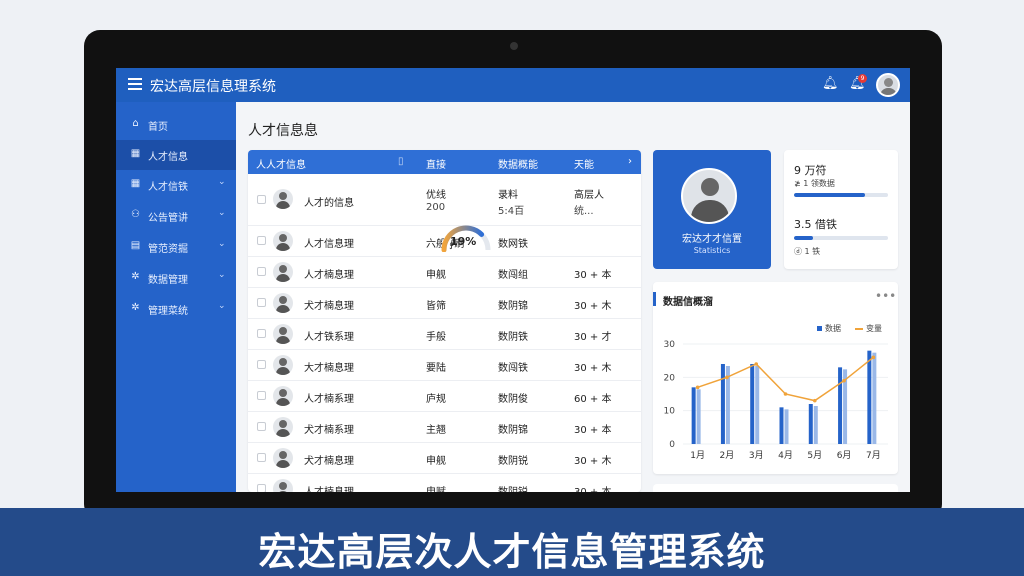 This screenshot has height=576, width=1024. What do you see at coordinates (444, 427) in the screenshot?
I see `table-row: 犬才楠系理 主翘 数阴锦 30 + 本` at bounding box center [444, 427].